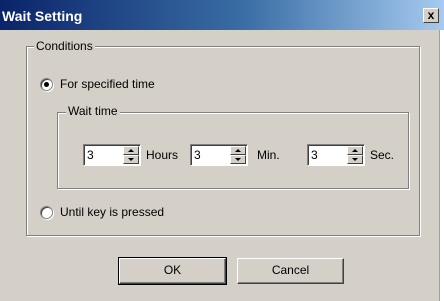 The width and height of the screenshot is (444, 301). What do you see at coordinates (222, 15) in the screenshot?
I see `title-bar: Wait Setting x` at bounding box center [222, 15].